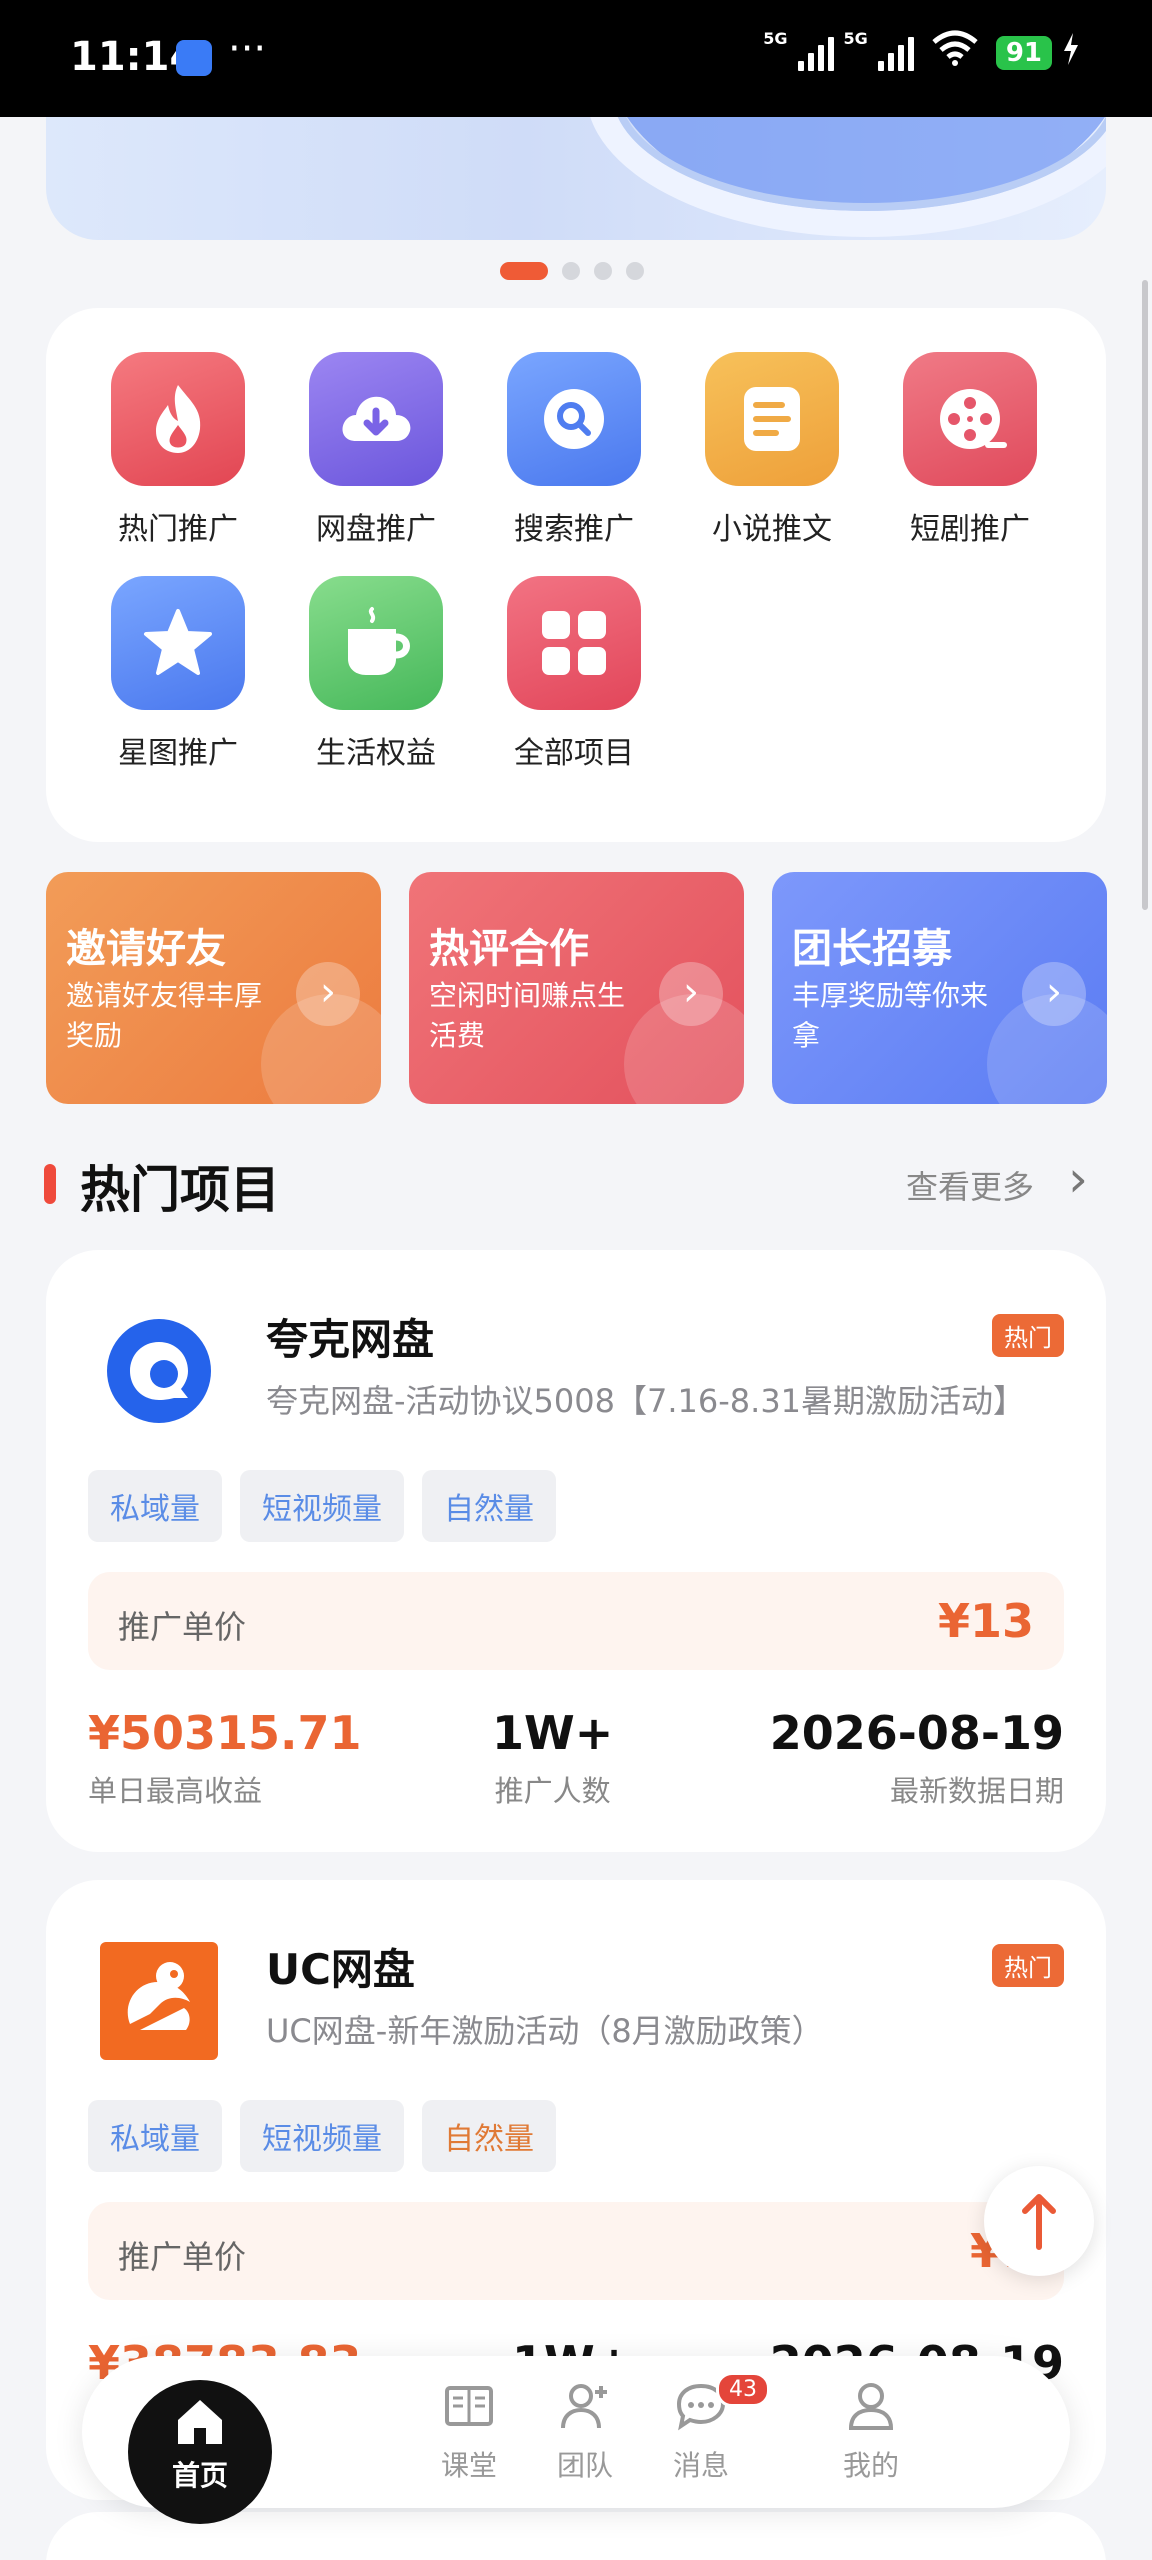 The height and width of the screenshot is (2560, 1152). I want to click on status-bar: 11:14 ··· 5G 5G 91, so click(576, 58).